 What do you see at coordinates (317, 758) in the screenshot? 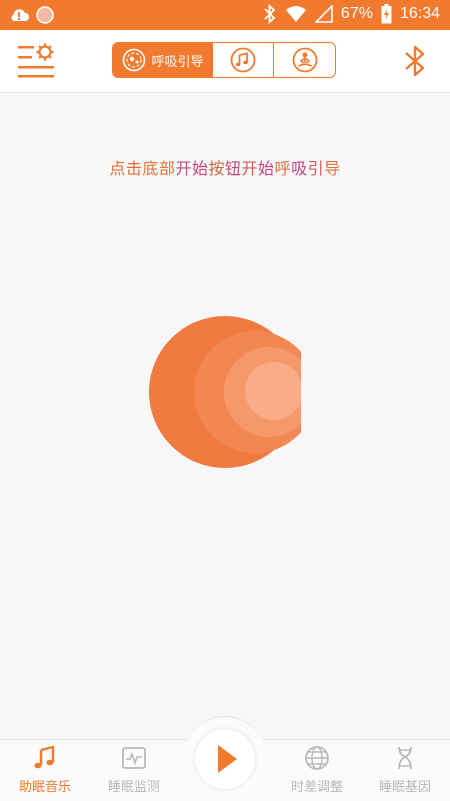
I see `globe-icon` at bounding box center [317, 758].